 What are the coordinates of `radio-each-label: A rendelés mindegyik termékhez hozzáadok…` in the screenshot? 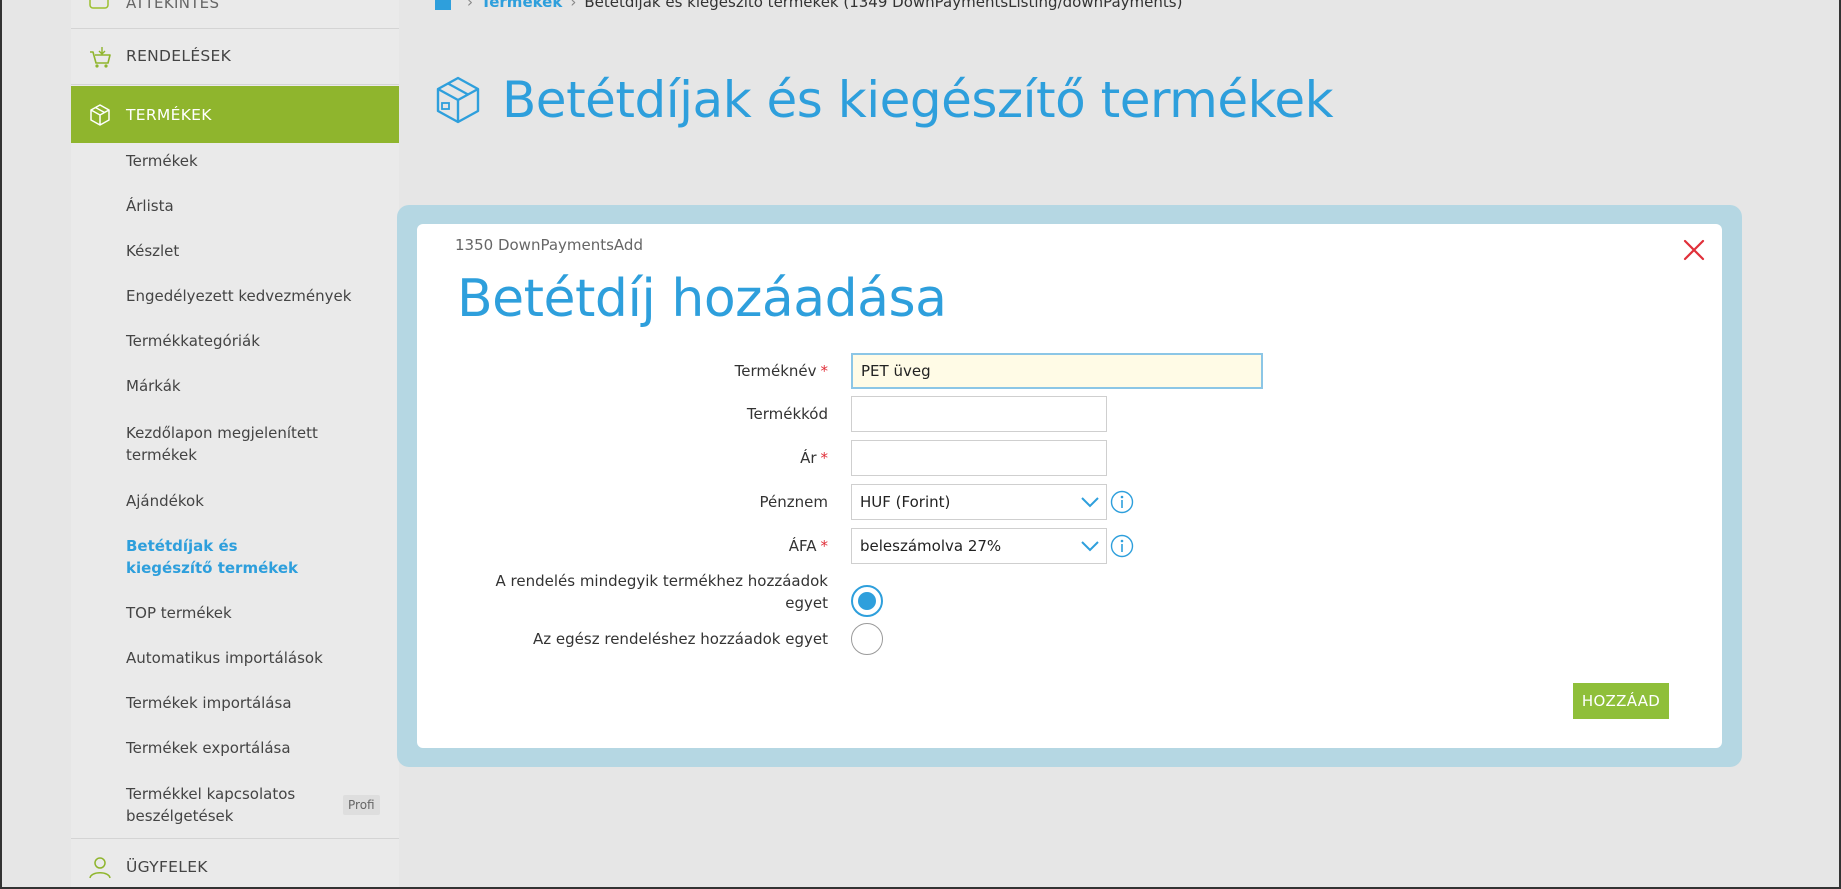 It's located at (661, 592).